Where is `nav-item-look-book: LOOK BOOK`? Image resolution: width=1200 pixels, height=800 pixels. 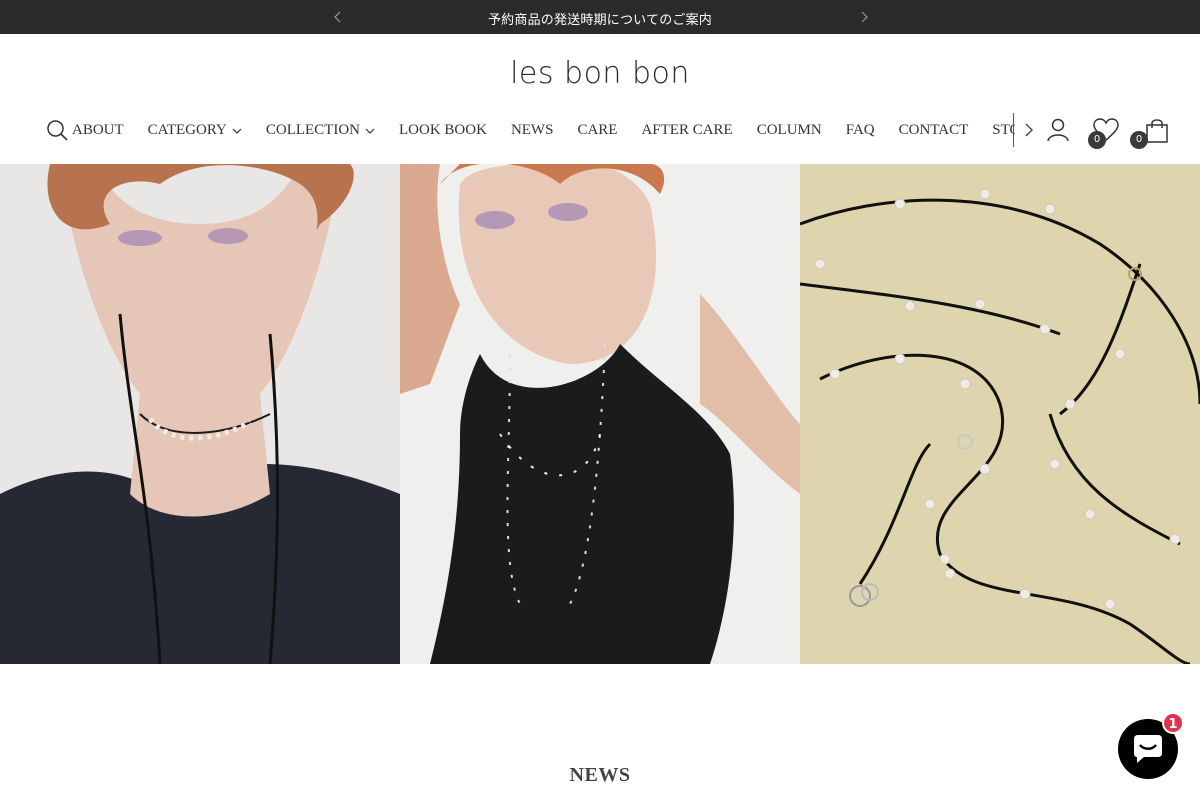
nav-item-look-book: LOOK BOOK is located at coordinates (443, 130).